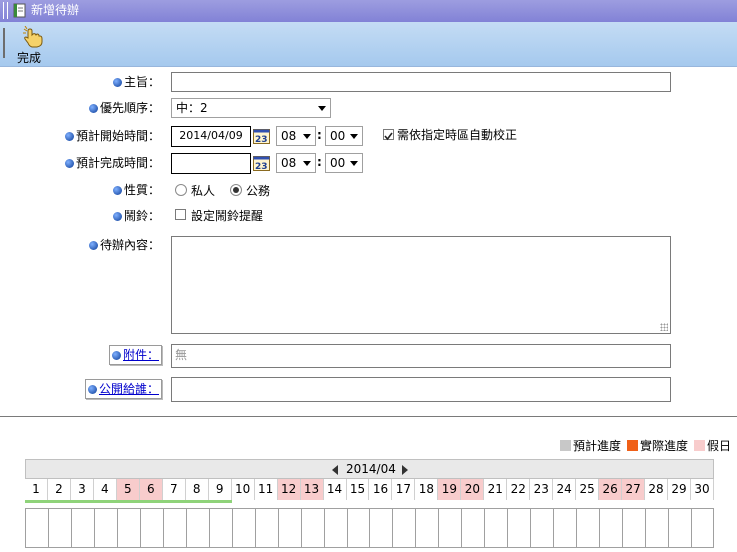 The width and height of the screenshot is (737, 552). Describe the element at coordinates (369, 469) in the screenshot. I see `month-navigator: 2014/04` at that location.